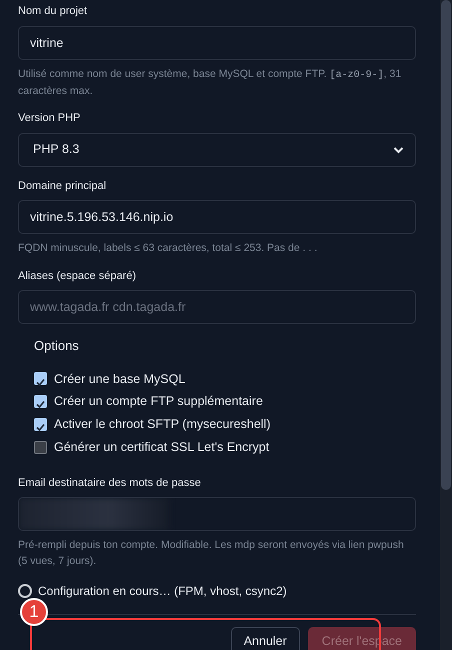  What do you see at coordinates (110, 483) in the screenshot?
I see `field-label: Email destinataire des mots de passe` at bounding box center [110, 483].